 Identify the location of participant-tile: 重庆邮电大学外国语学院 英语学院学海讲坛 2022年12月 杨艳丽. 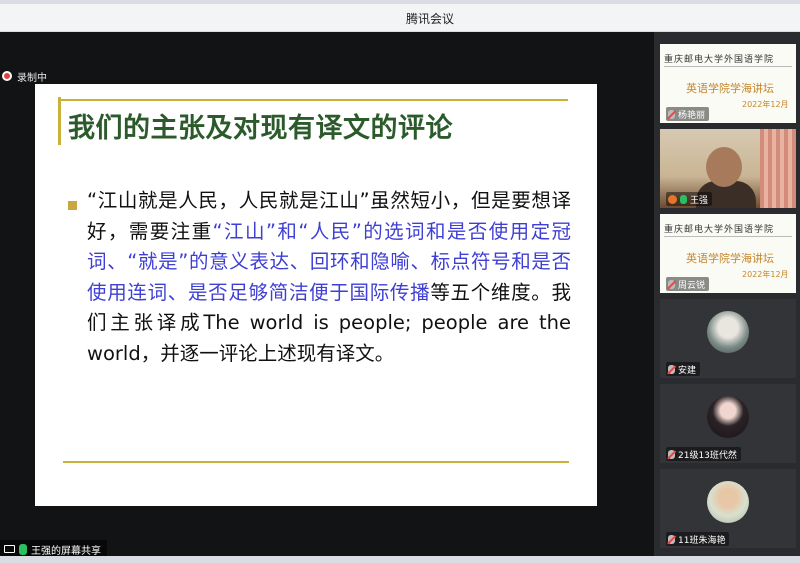
(728, 83).